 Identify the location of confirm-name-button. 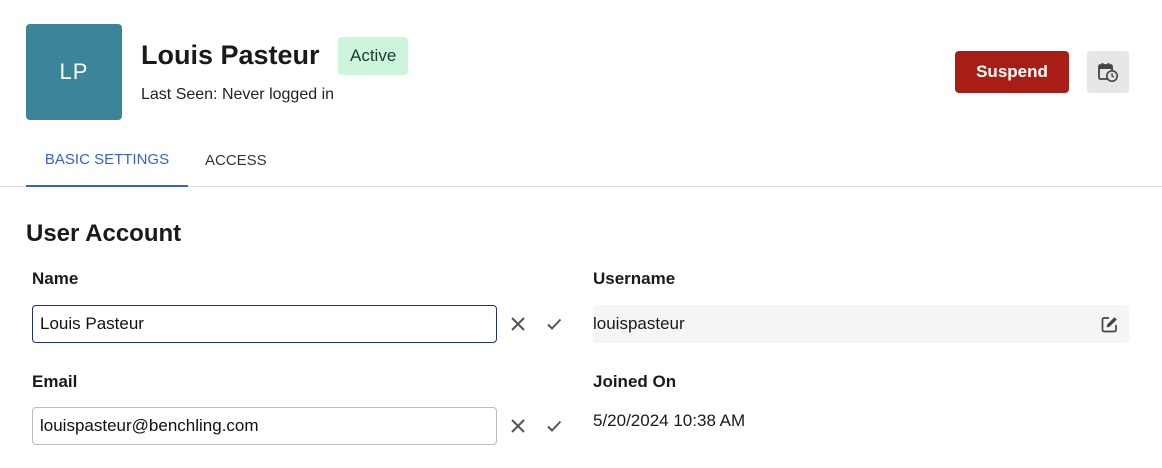
(554, 324).